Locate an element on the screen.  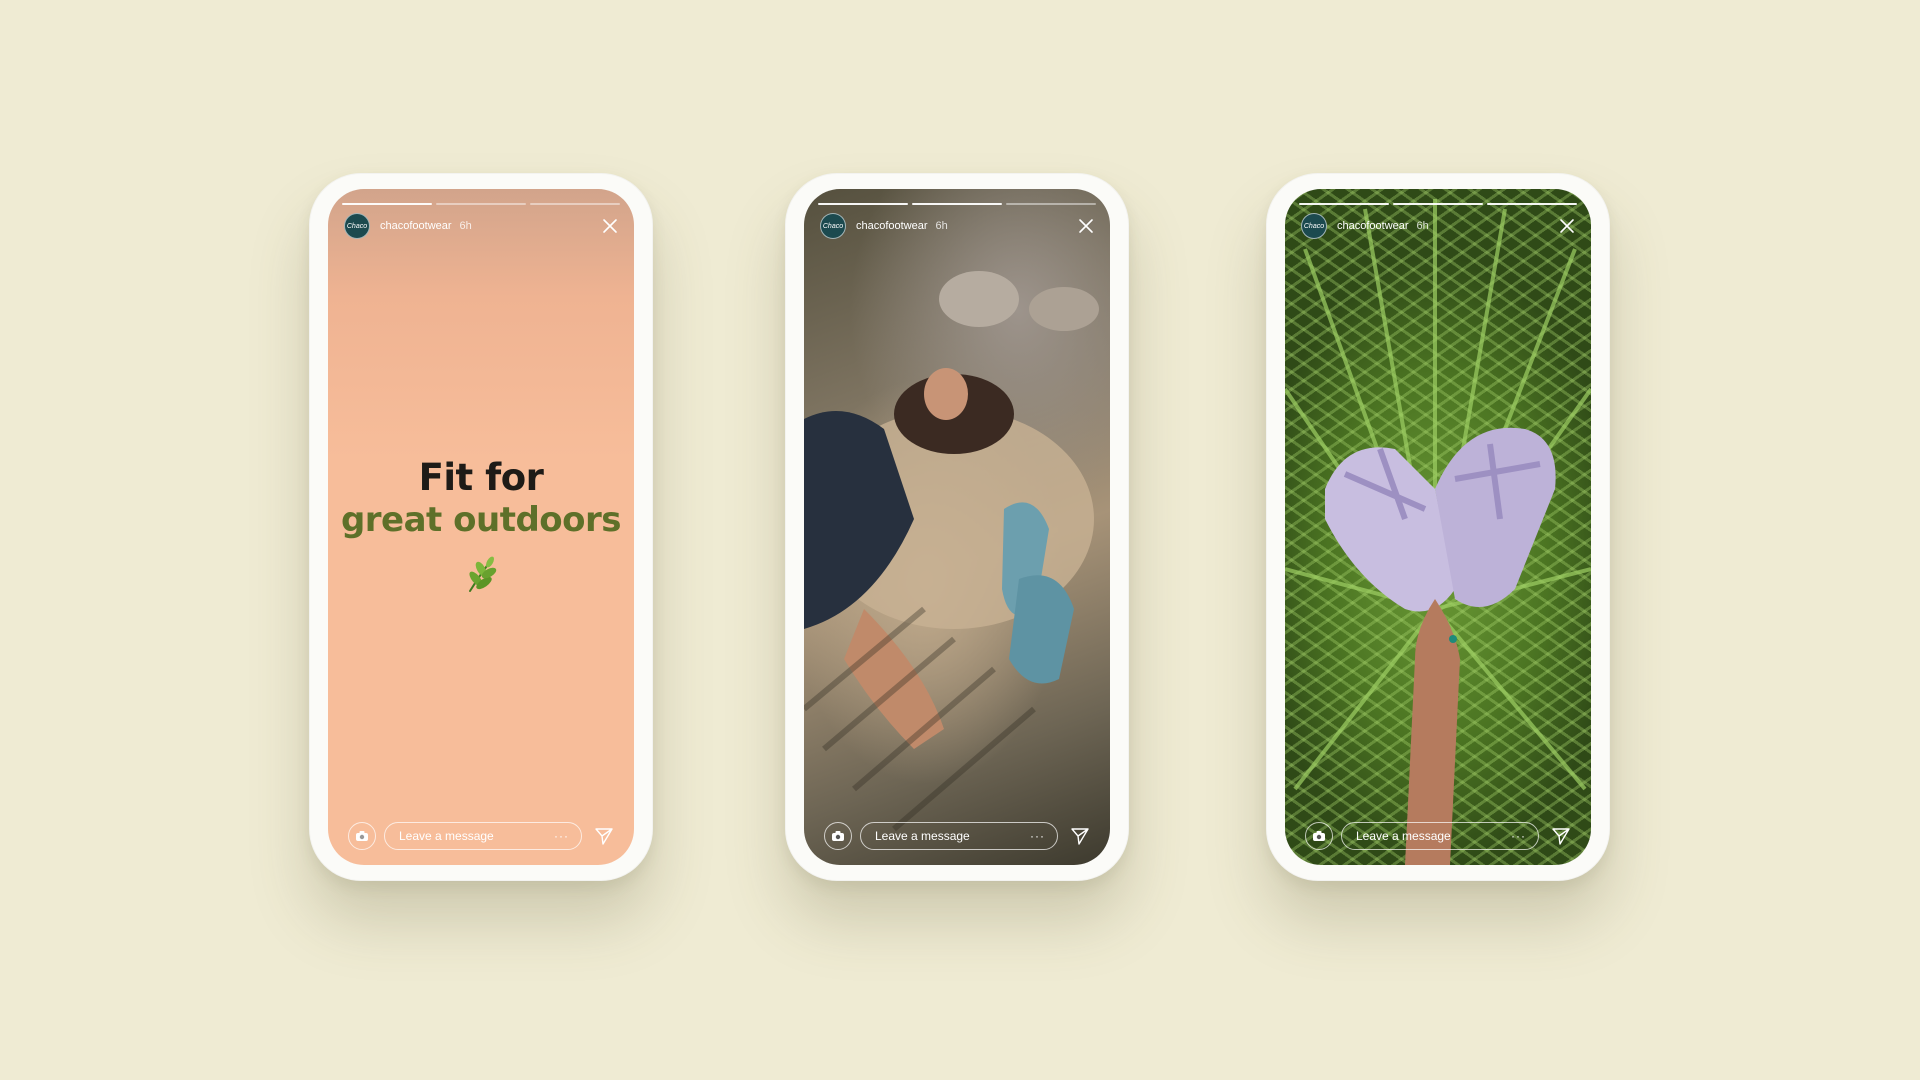
story-photo-palm-sandals is located at coordinates (1438, 532).